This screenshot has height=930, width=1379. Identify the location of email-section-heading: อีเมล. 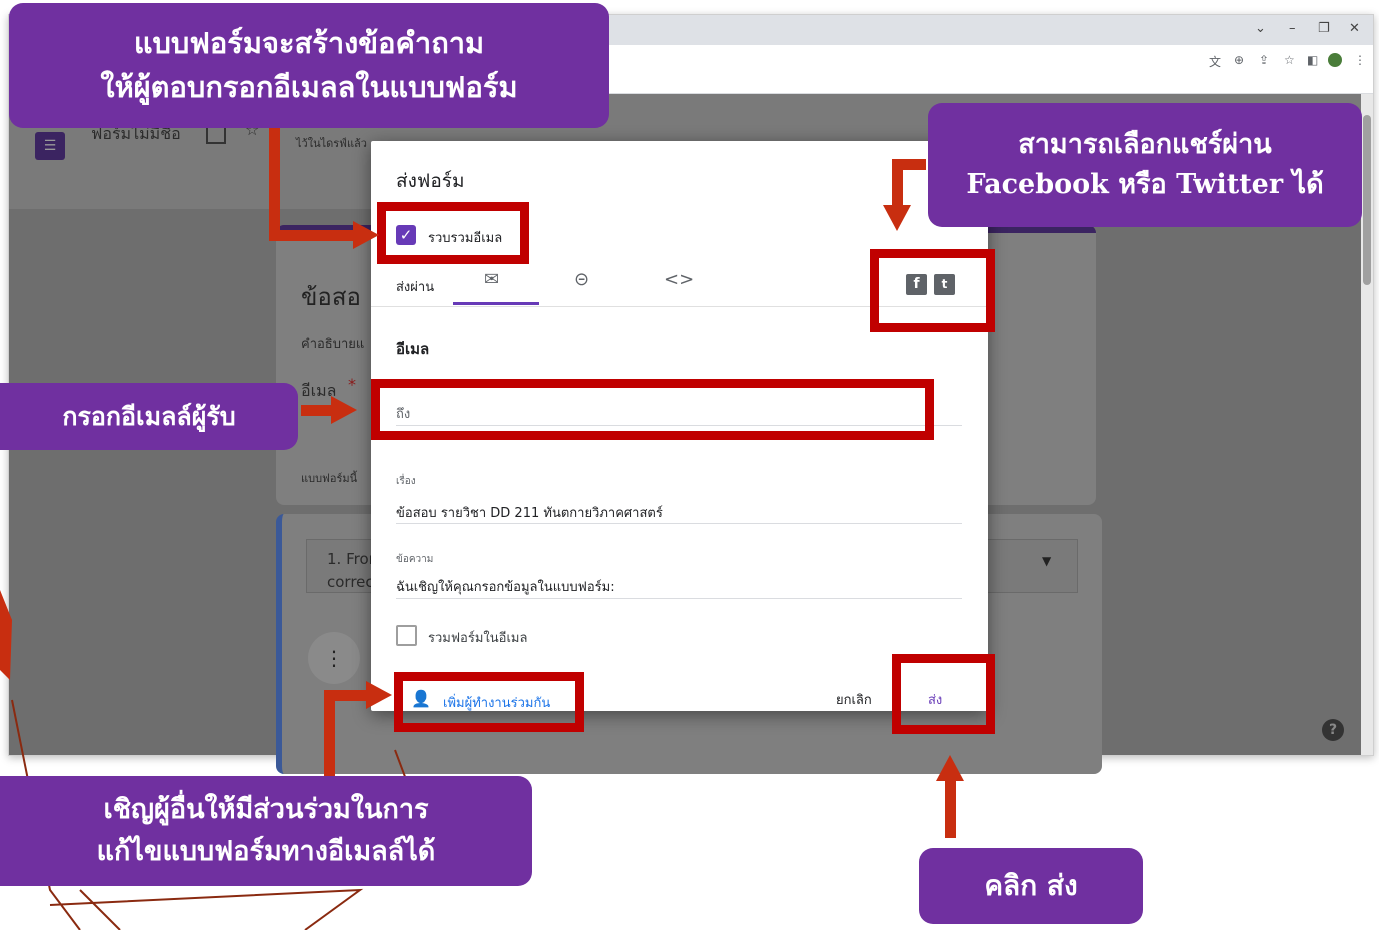
(413, 349).